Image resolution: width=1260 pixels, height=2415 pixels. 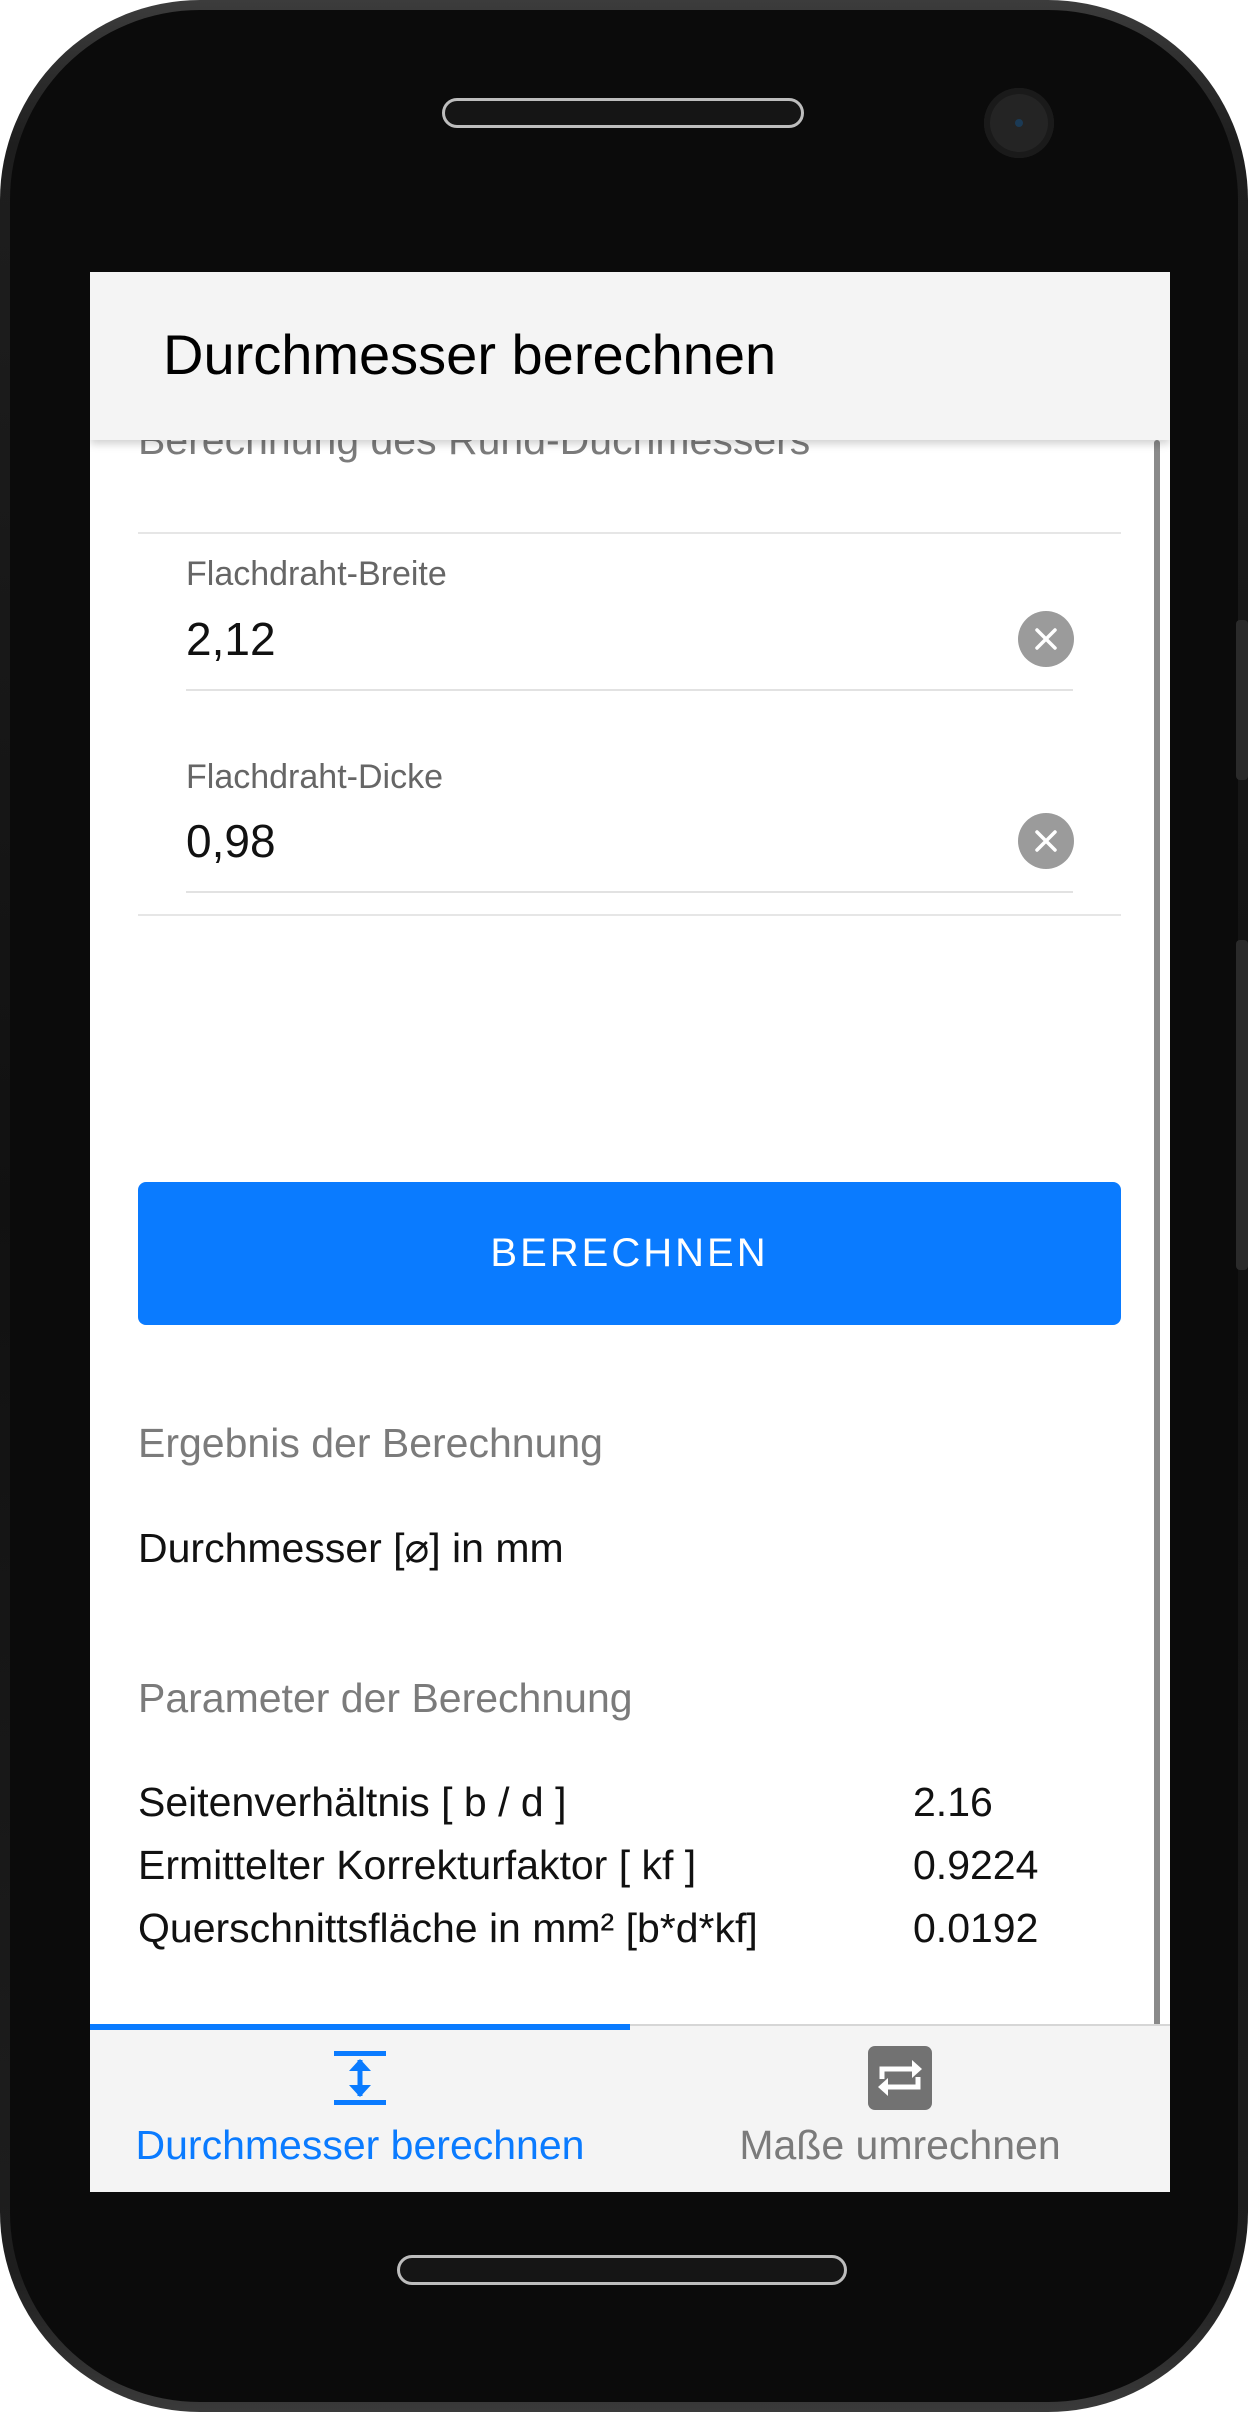 I want to click on page-title: Durchmesser berechnen, so click(x=470, y=354).